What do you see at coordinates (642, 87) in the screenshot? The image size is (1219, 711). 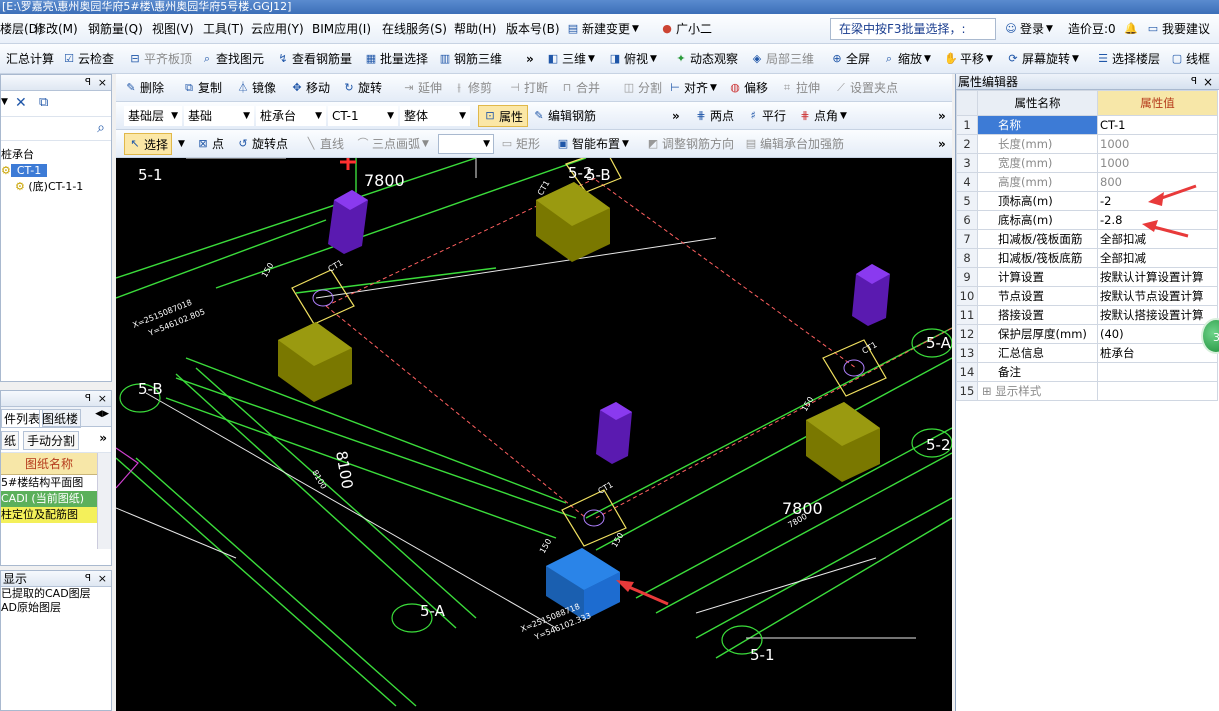 I see `split-button: ◫ 分割` at bounding box center [642, 87].